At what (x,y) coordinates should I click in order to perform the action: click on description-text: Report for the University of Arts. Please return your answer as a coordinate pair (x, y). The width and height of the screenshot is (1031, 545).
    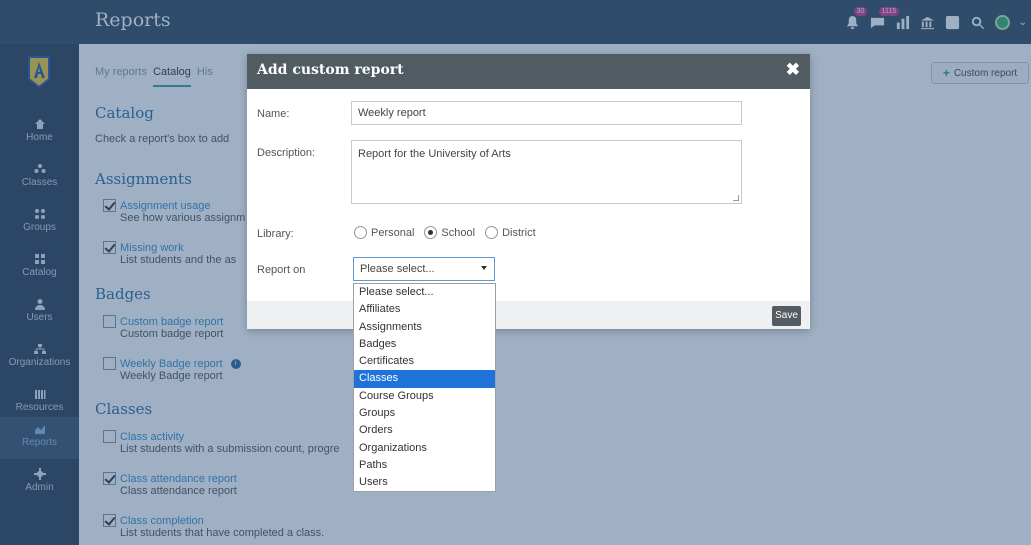
    Looking at the image, I should click on (434, 154).